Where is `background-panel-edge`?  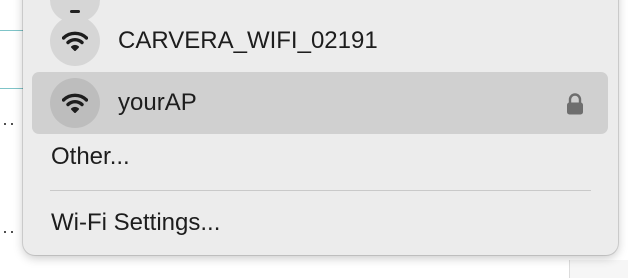
background-panel-edge is located at coordinates (598, 269).